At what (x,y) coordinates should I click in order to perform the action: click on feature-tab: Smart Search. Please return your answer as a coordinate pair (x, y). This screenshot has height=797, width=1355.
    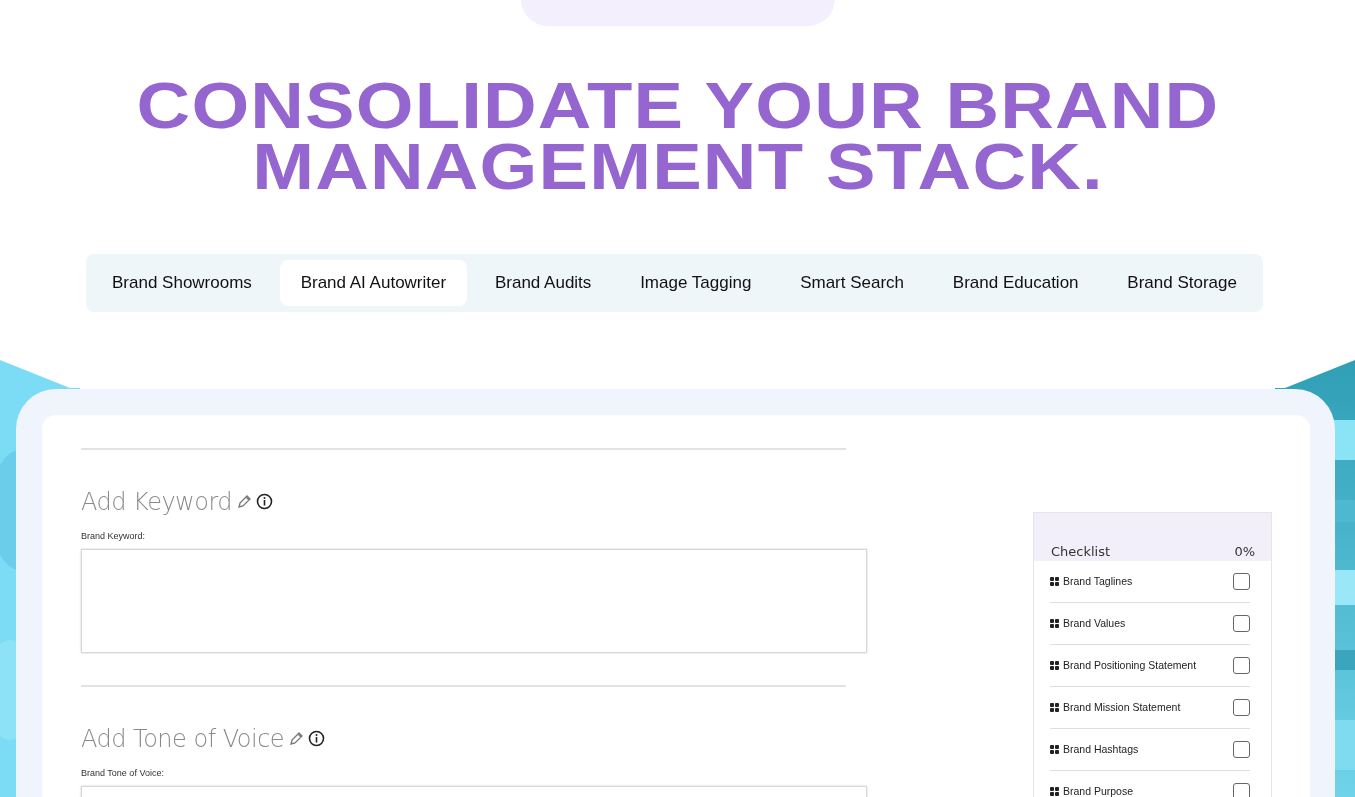
    Looking at the image, I should click on (852, 282).